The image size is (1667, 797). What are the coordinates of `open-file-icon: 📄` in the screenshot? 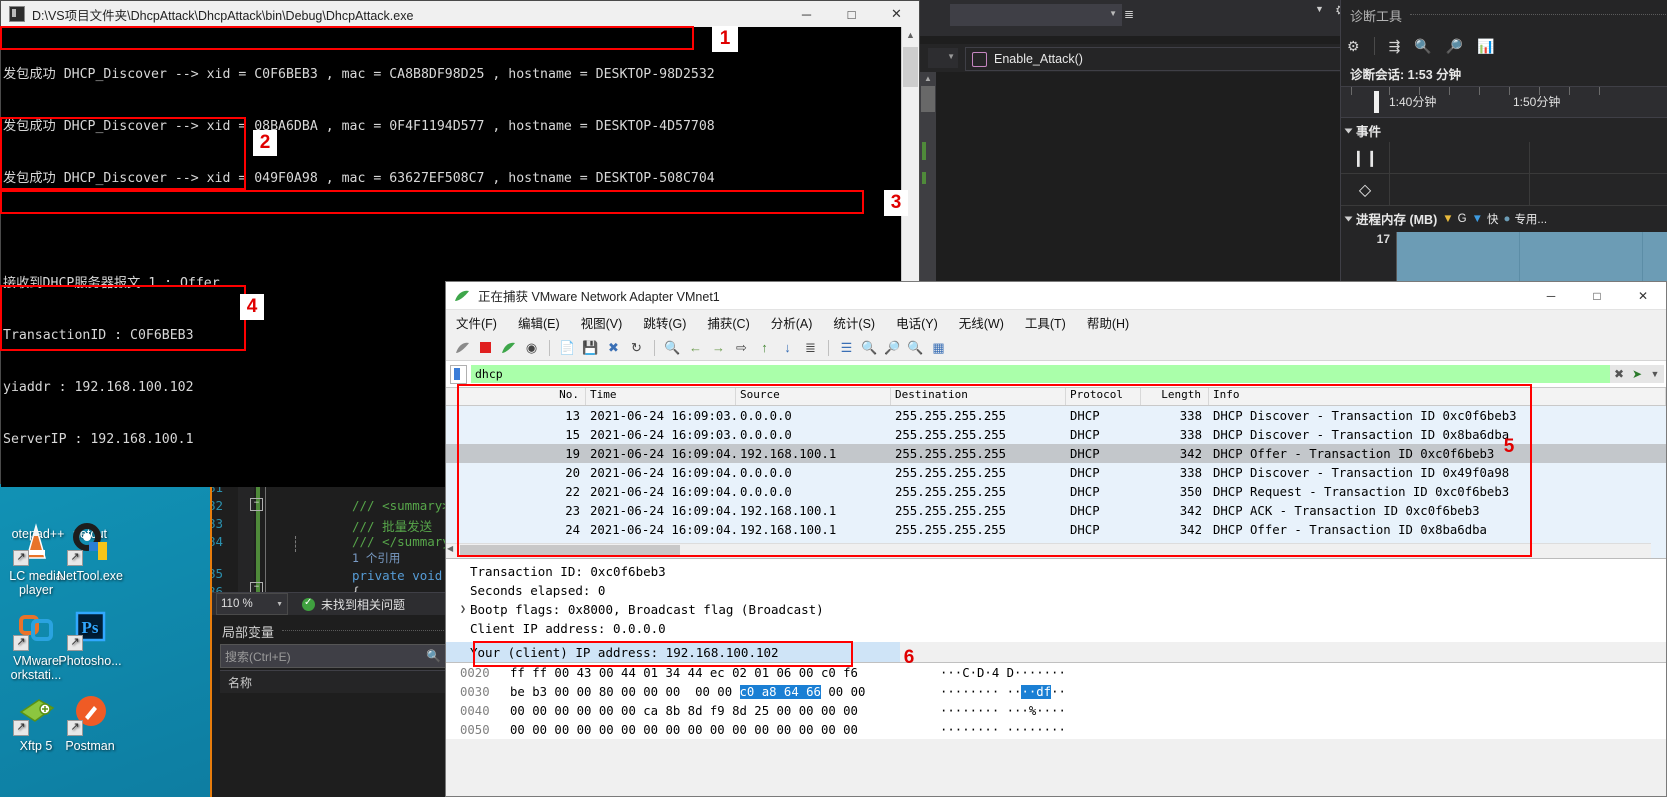 It's located at (567, 347).